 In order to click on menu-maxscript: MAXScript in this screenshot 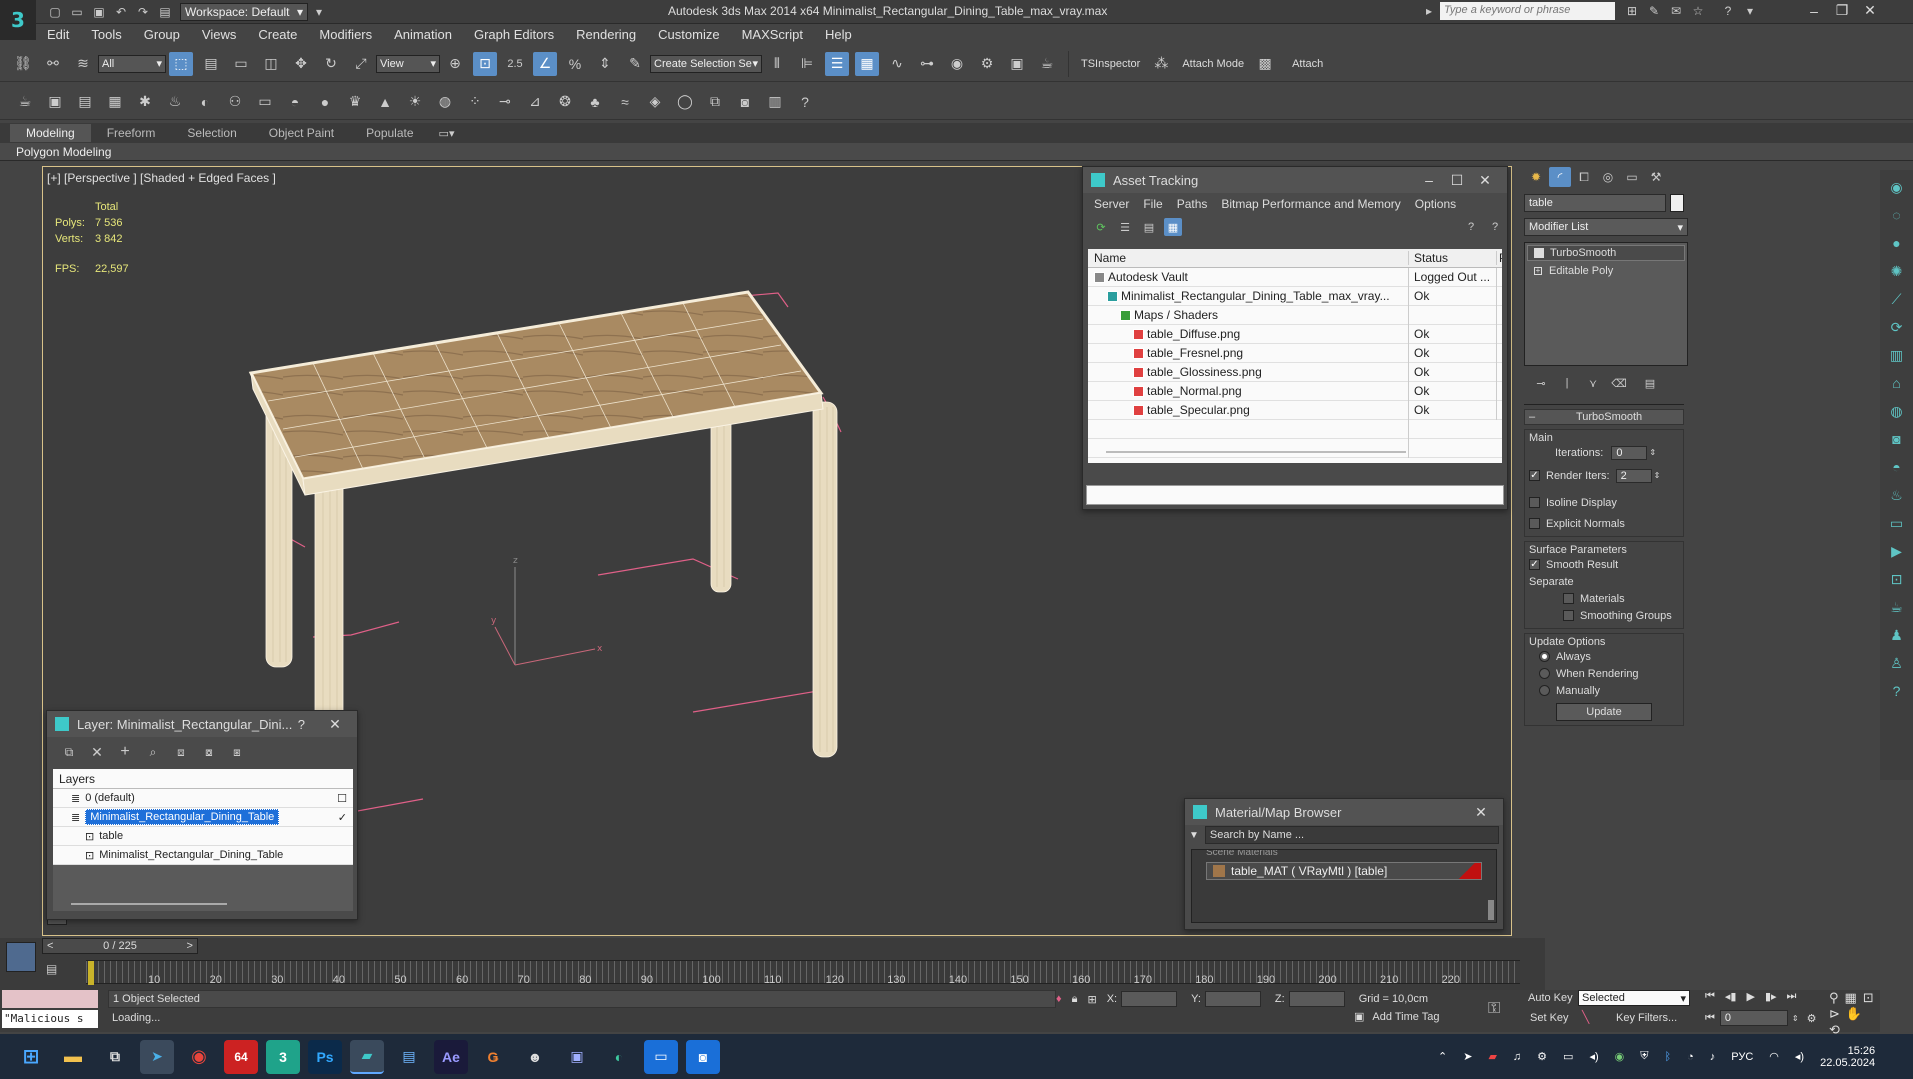, I will do `click(772, 34)`.